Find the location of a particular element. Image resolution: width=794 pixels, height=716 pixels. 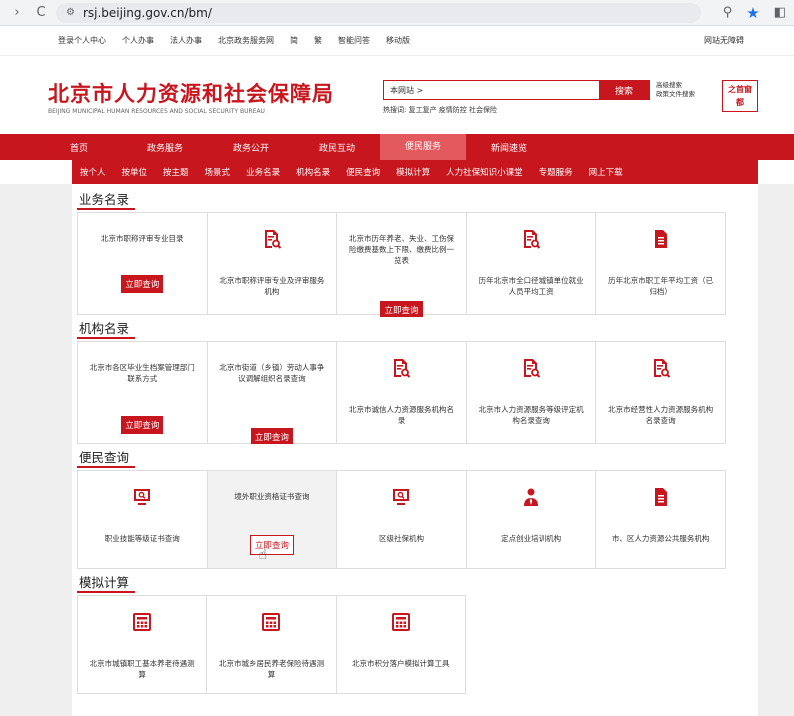

site-title: 北京市人力资源和社会保障局 is located at coordinates (191, 93).